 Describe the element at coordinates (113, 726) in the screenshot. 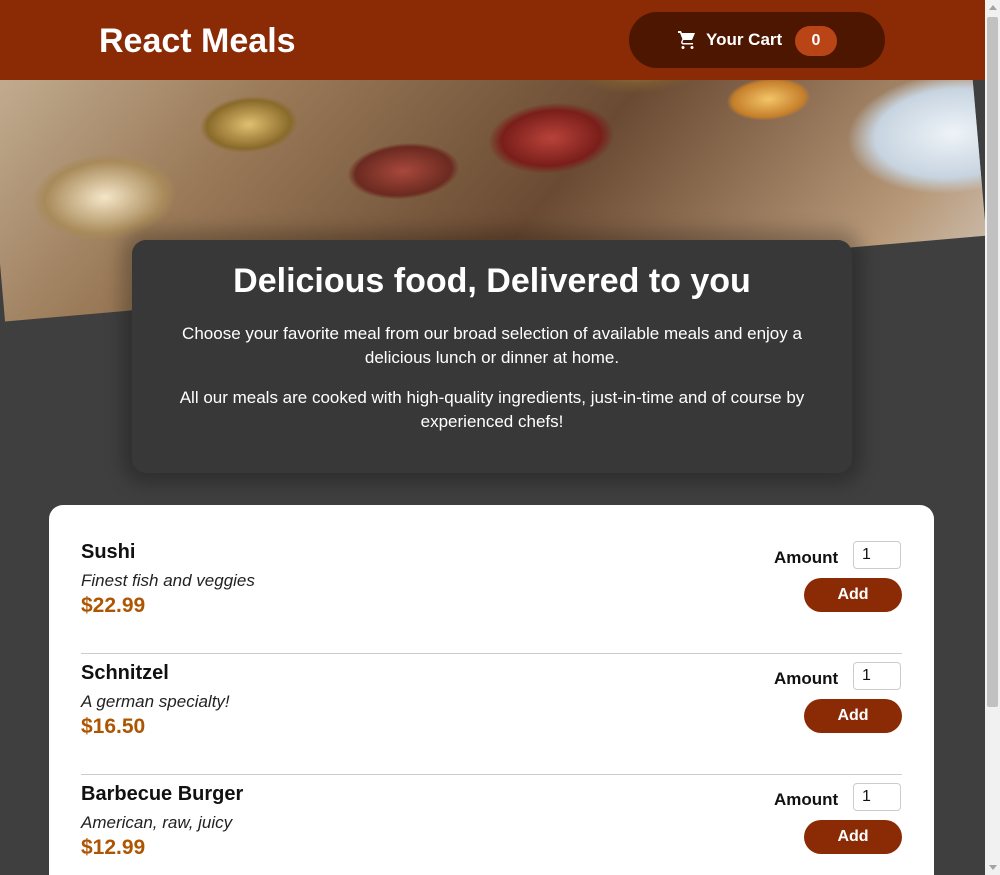

I see `meal-price: $16.50` at that location.